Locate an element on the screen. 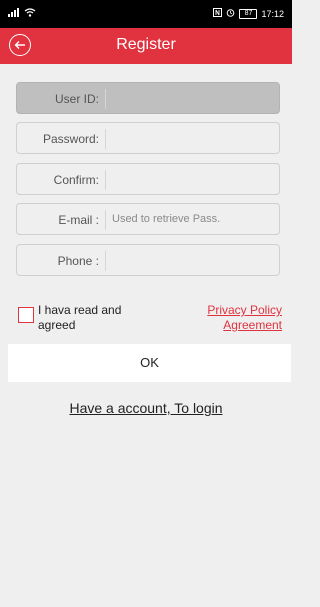  signal-icon is located at coordinates (14, 13).